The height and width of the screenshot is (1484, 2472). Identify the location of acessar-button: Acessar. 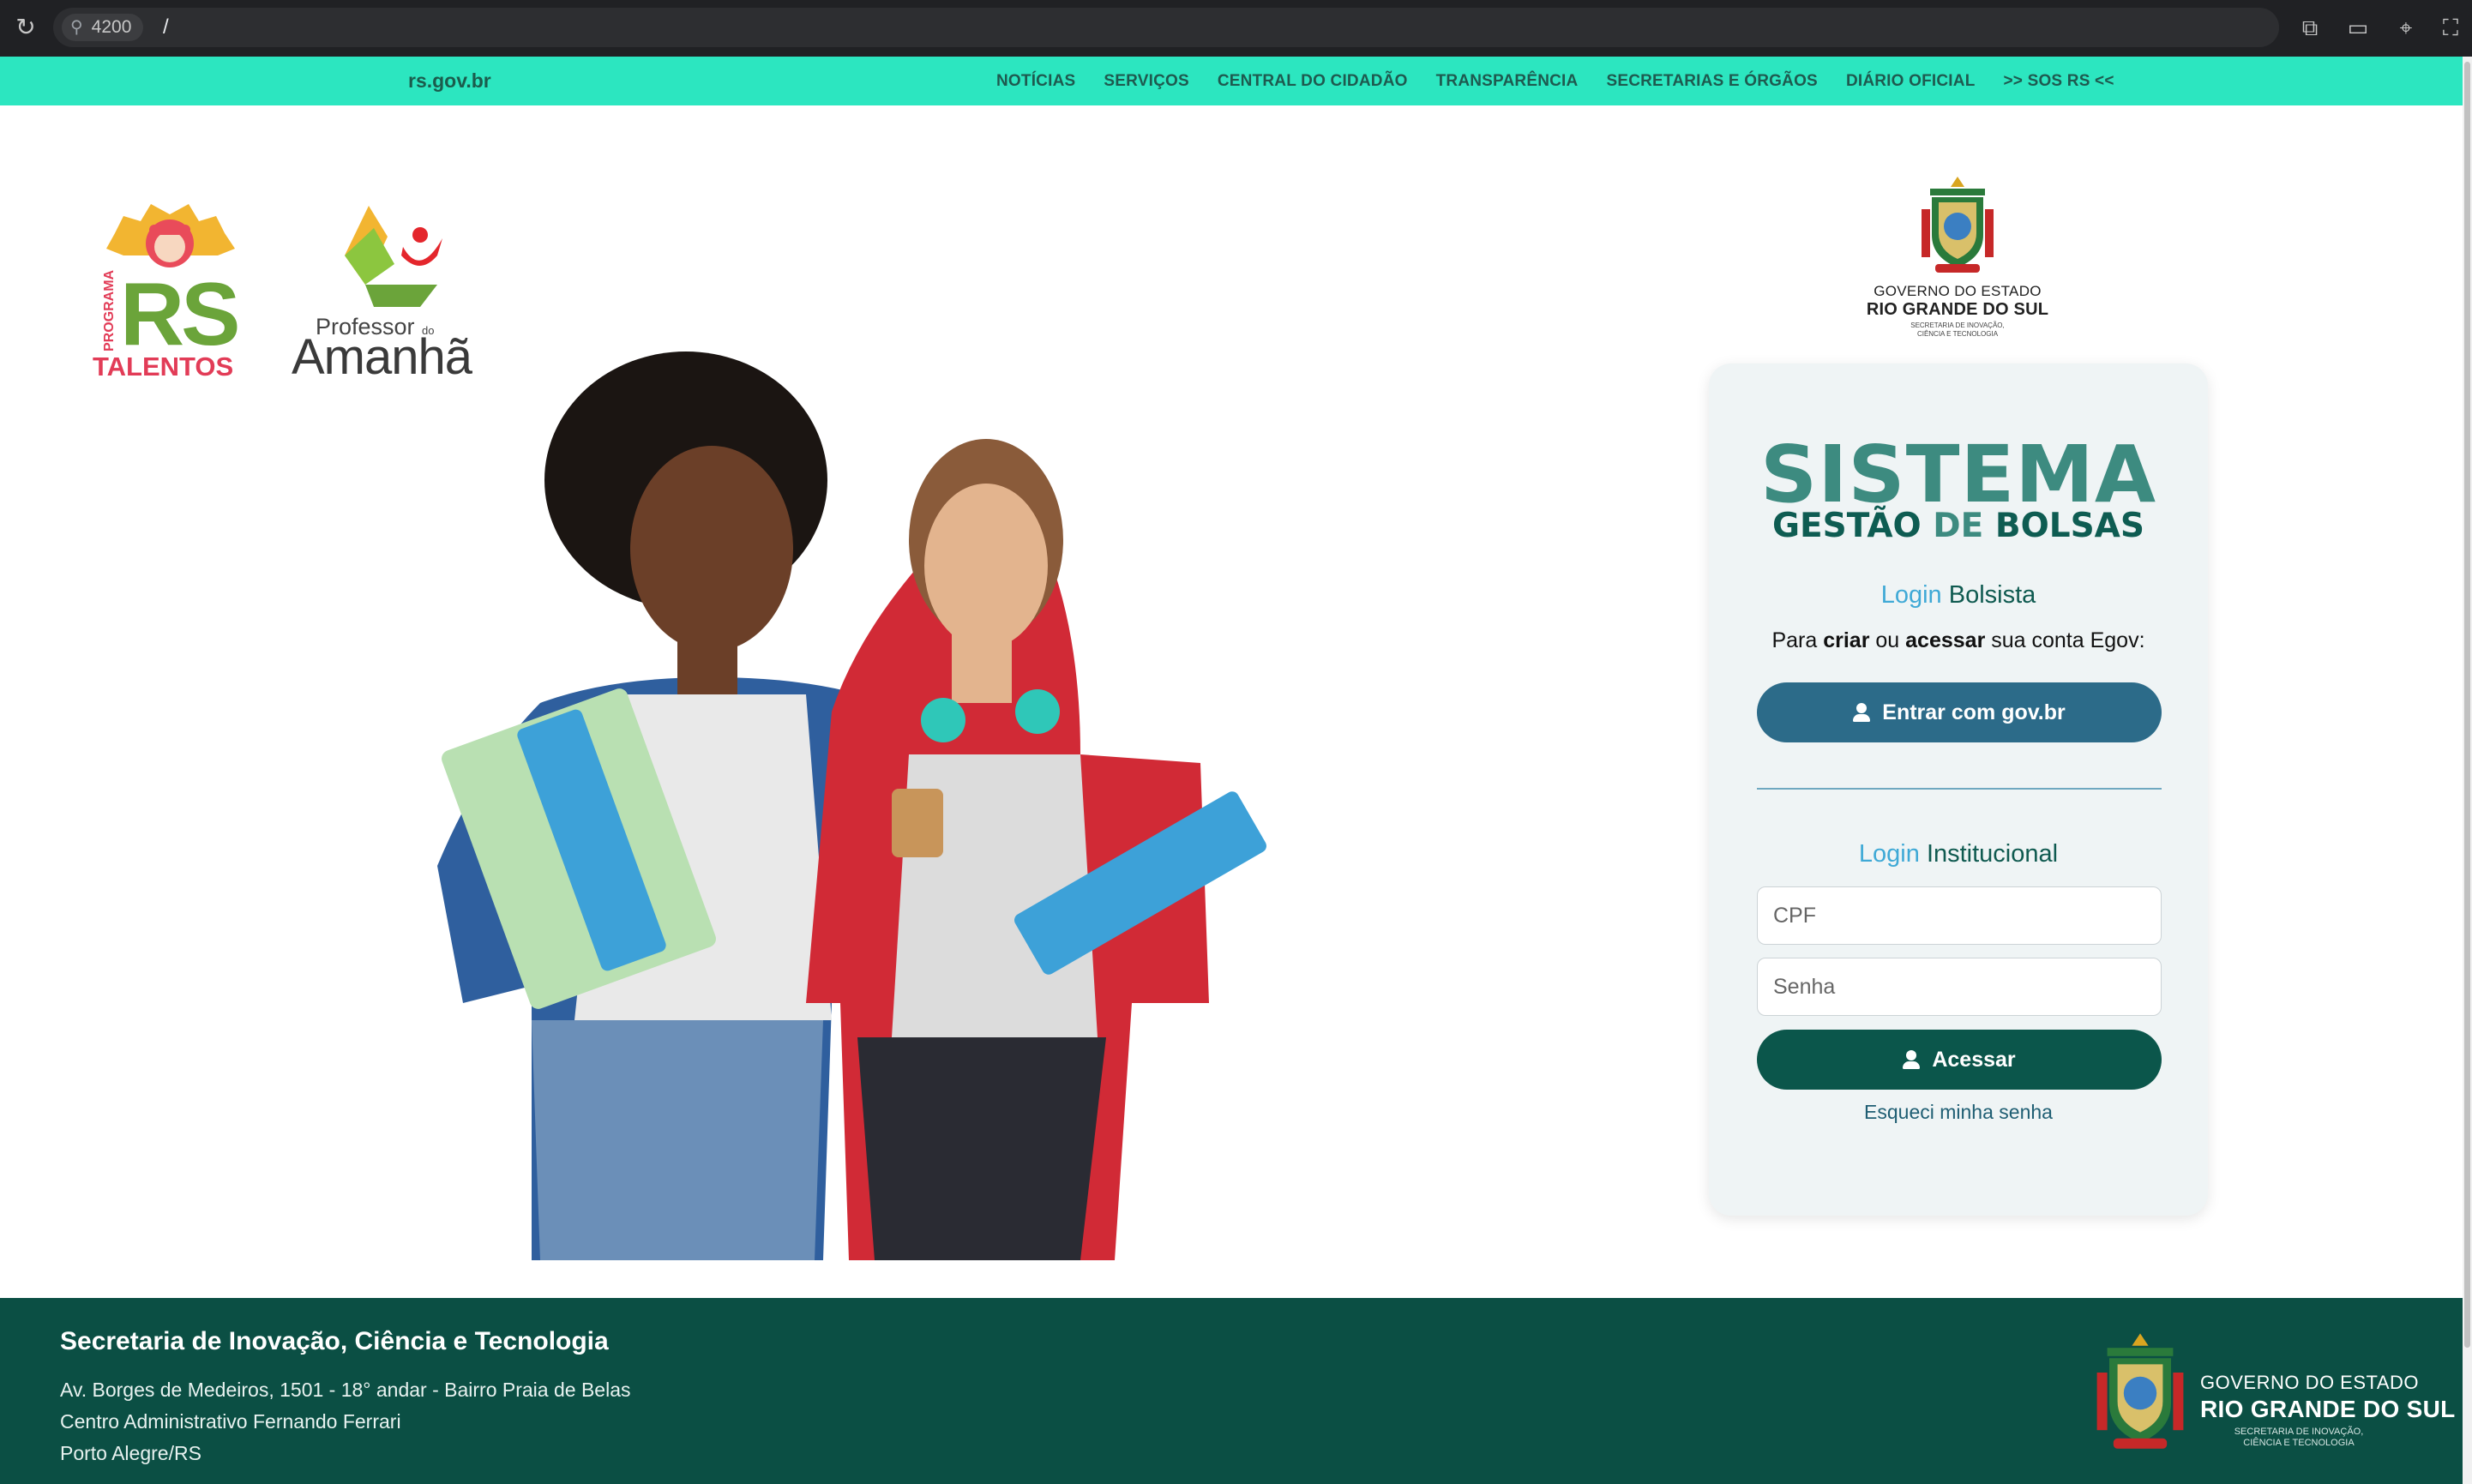
(1960, 1060).